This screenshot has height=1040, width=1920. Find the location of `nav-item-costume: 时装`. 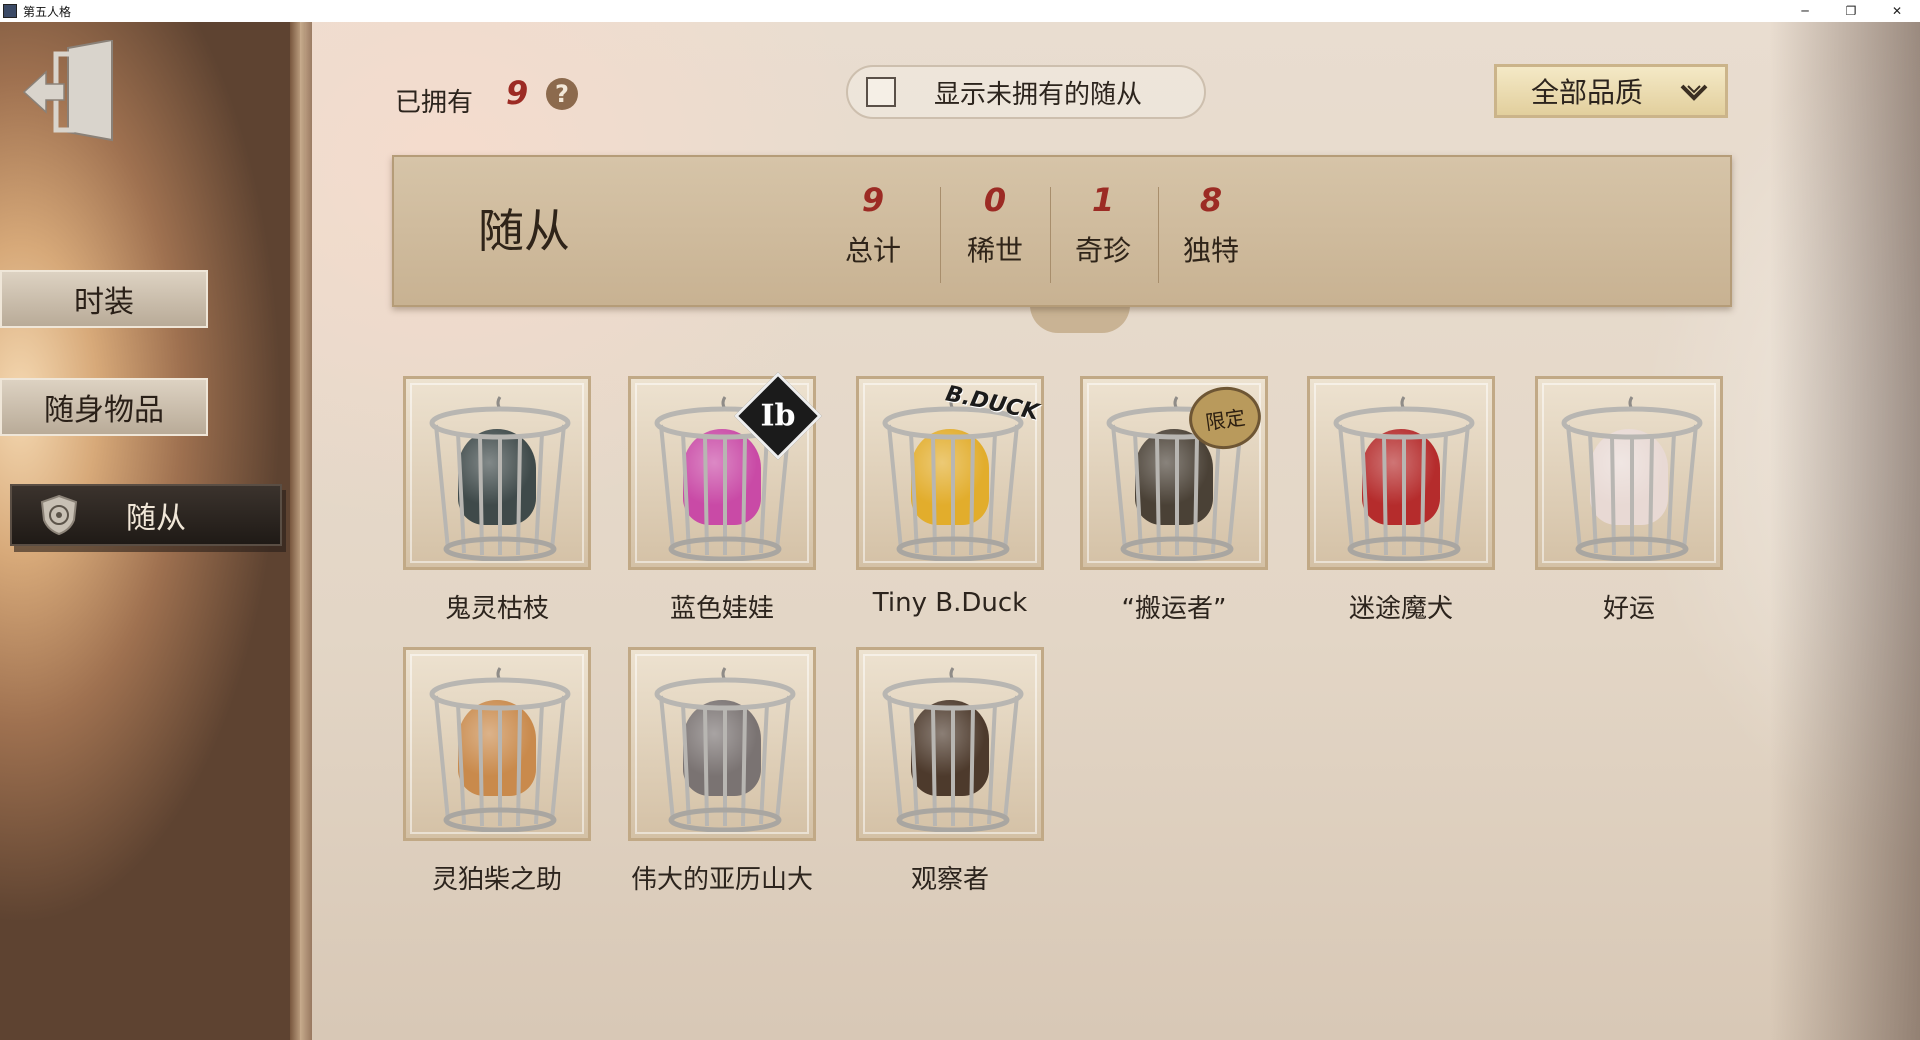

nav-item-costume: 时装 is located at coordinates (104, 299).